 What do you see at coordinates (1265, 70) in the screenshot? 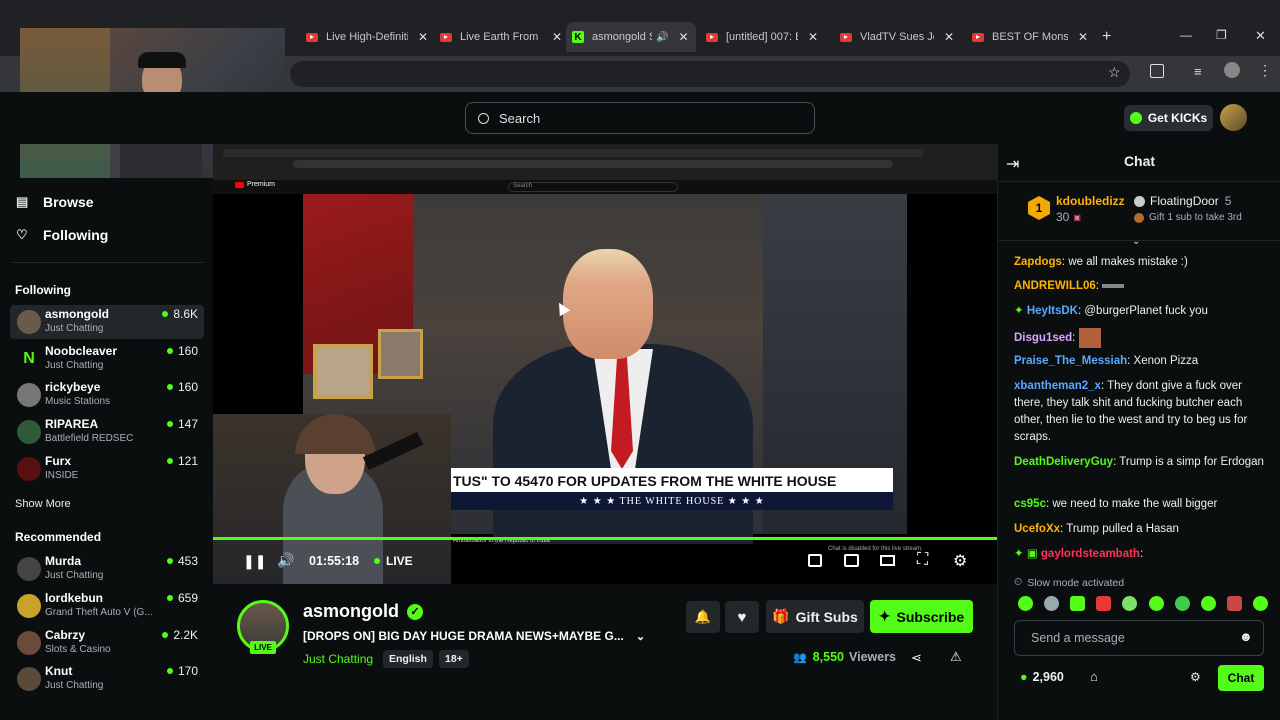
I see `browser-menu-icon: ⋮` at bounding box center [1265, 70].